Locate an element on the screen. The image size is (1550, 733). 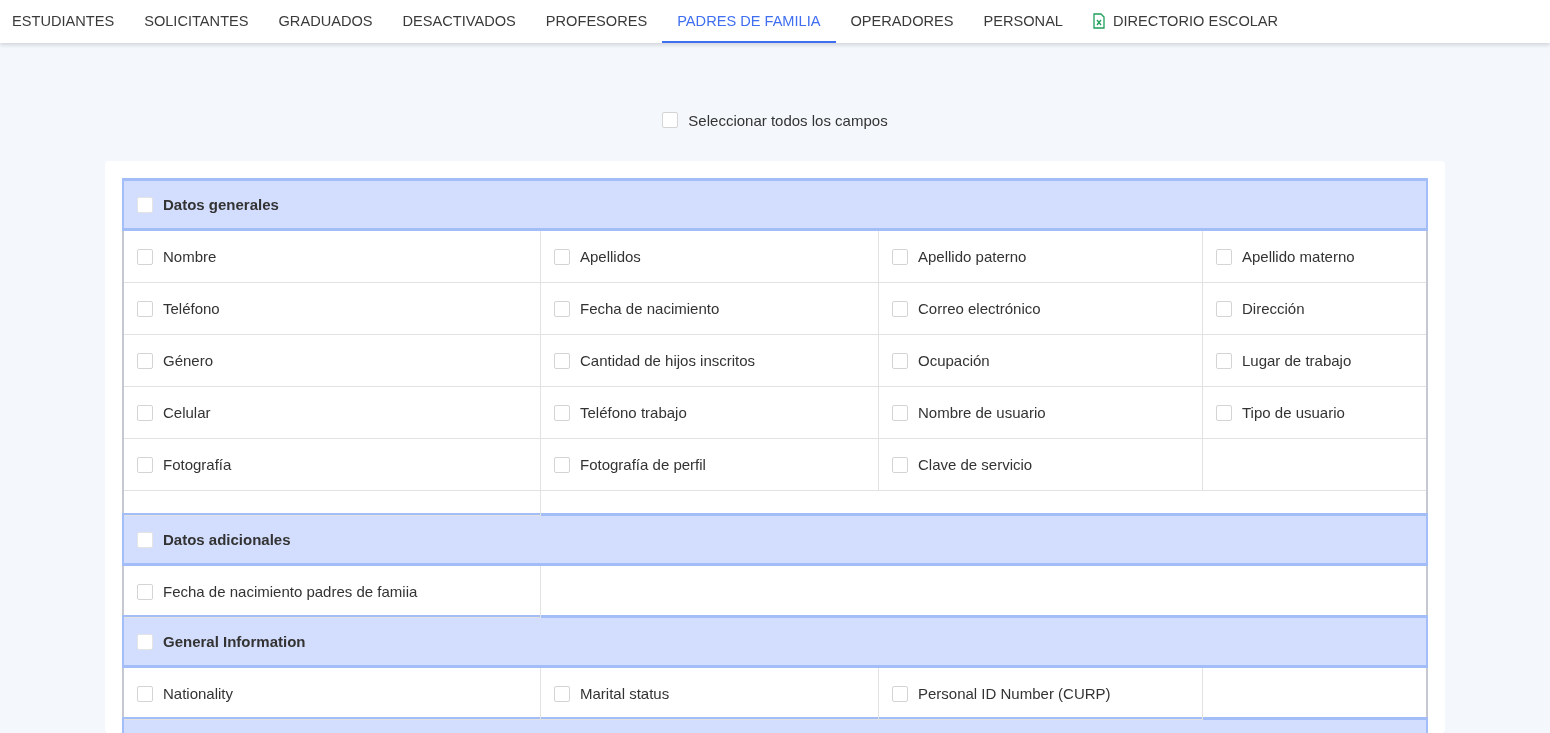
field-label: Tipo de usuario is located at coordinates (1293, 412).